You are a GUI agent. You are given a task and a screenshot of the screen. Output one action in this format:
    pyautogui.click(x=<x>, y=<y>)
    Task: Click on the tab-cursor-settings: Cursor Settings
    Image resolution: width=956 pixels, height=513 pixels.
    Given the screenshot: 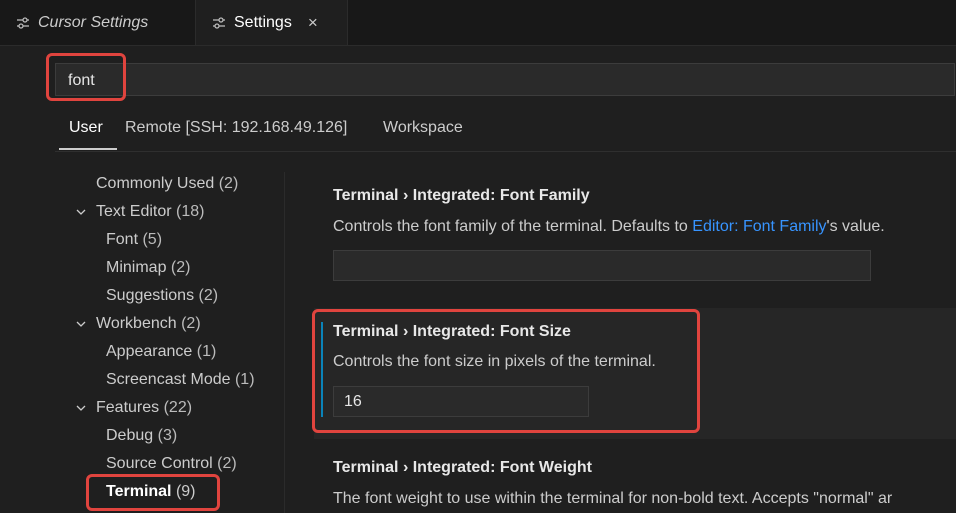 What is the action you would take?
    pyautogui.click(x=98, y=22)
    